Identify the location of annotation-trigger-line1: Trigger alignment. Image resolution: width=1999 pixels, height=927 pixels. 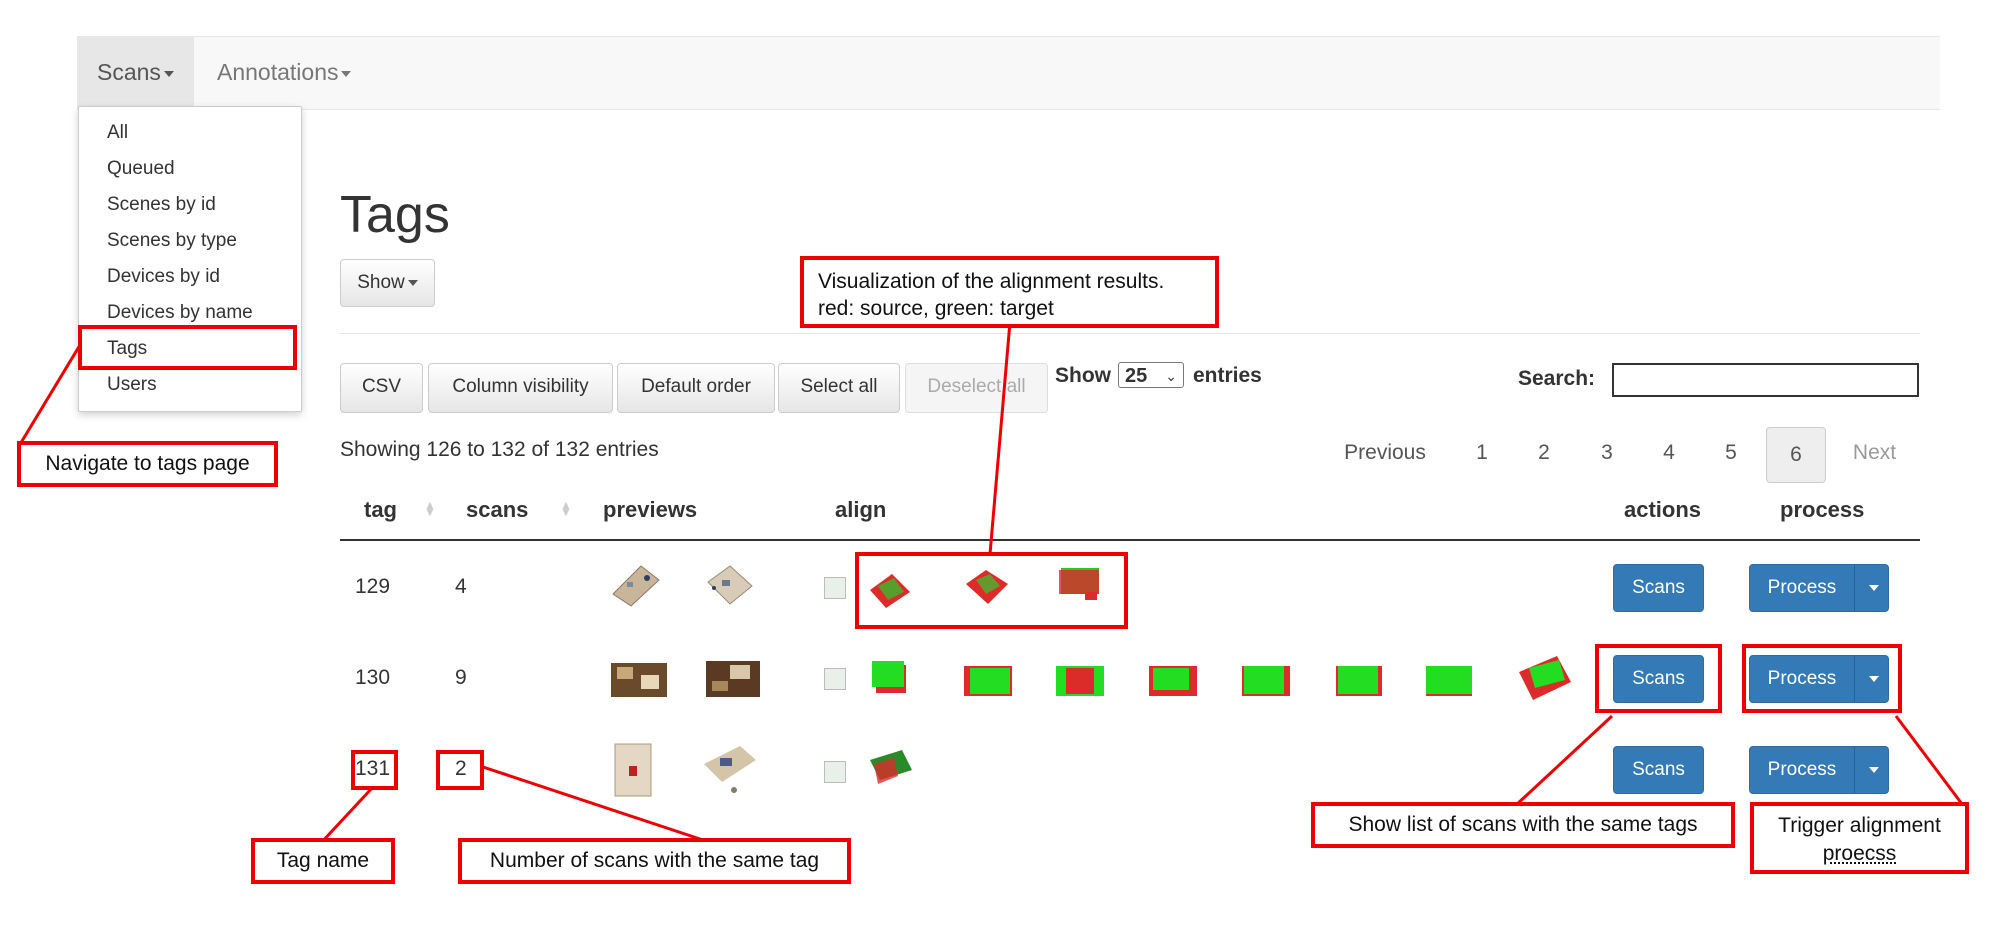
(1859, 825).